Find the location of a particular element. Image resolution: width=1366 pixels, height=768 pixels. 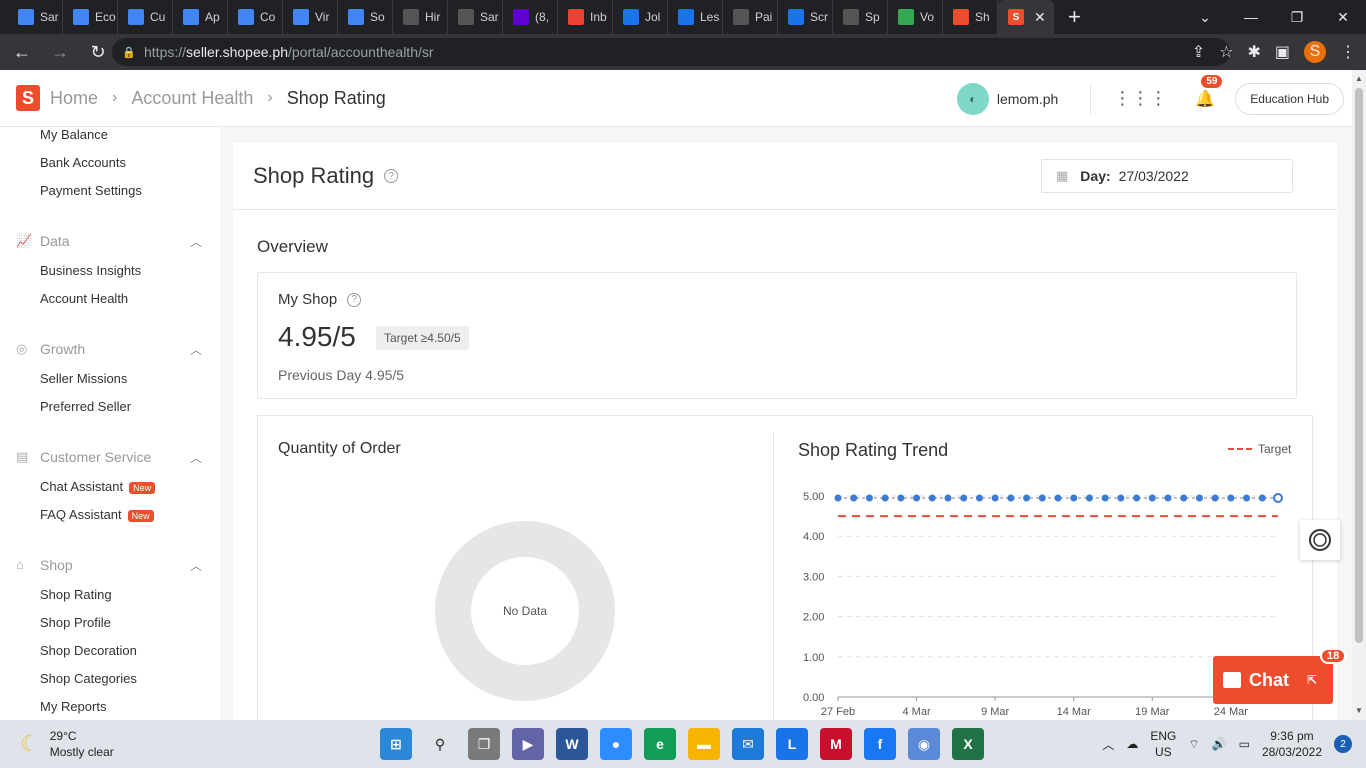

education-hub-button: Education Hub is located at coordinates (1289, 98).